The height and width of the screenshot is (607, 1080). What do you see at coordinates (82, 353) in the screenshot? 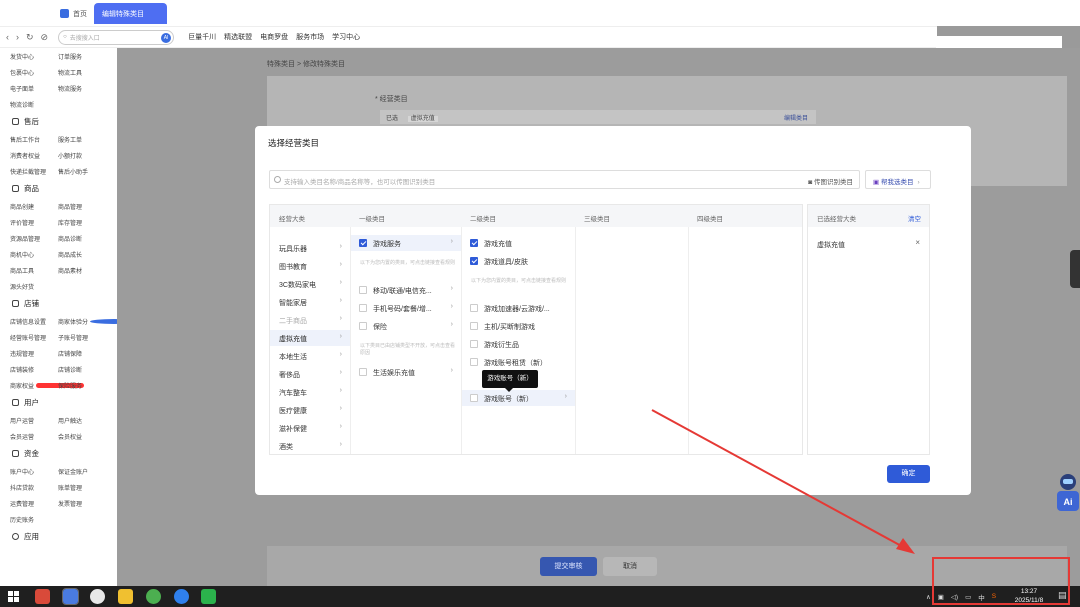
I see `sidebar-link: 店铺保障` at bounding box center [82, 353].